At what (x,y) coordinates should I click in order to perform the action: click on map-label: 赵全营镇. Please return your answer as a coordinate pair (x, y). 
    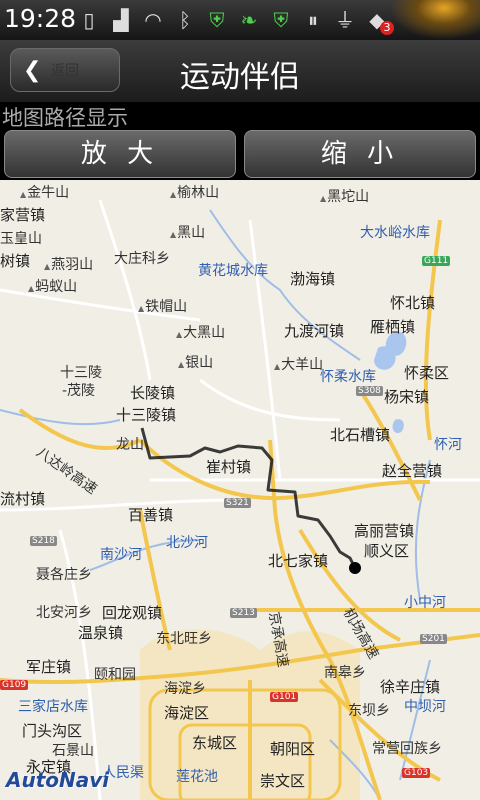
    Looking at the image, I should click on (412, 471).